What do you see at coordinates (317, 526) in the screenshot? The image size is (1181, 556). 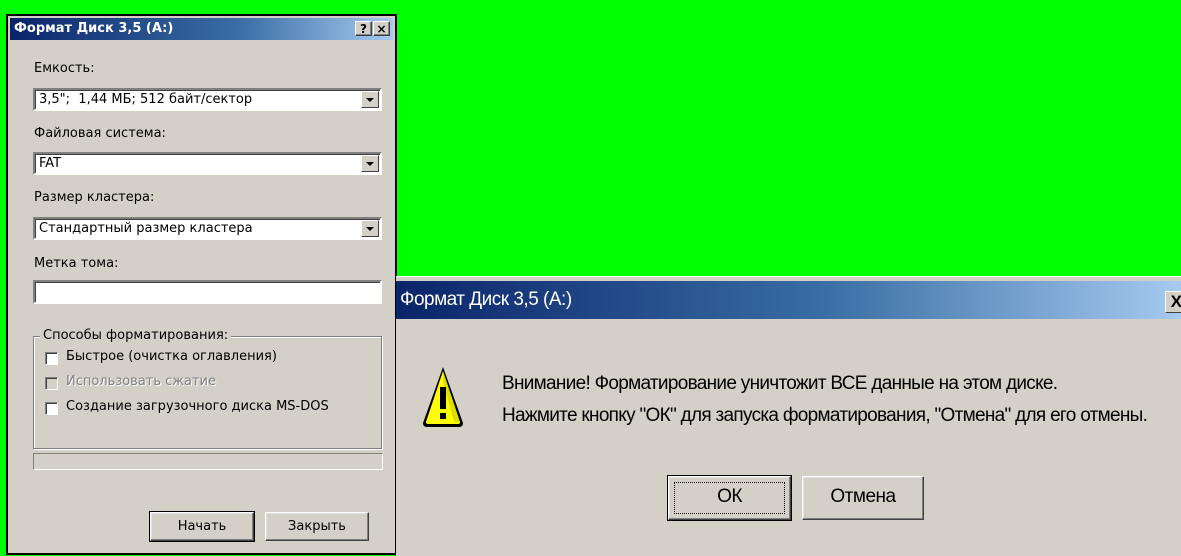 I see `close-dialog-button: Закрыть` at bounding box center [317, 526].